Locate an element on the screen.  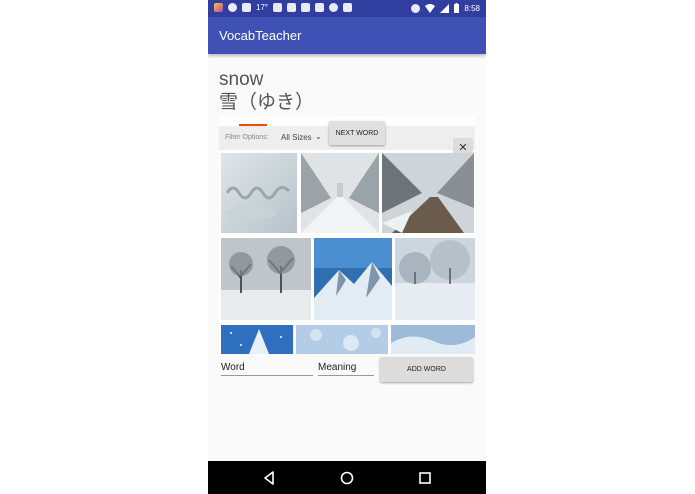
temperature: 17° is located at coordinates (262, 7).